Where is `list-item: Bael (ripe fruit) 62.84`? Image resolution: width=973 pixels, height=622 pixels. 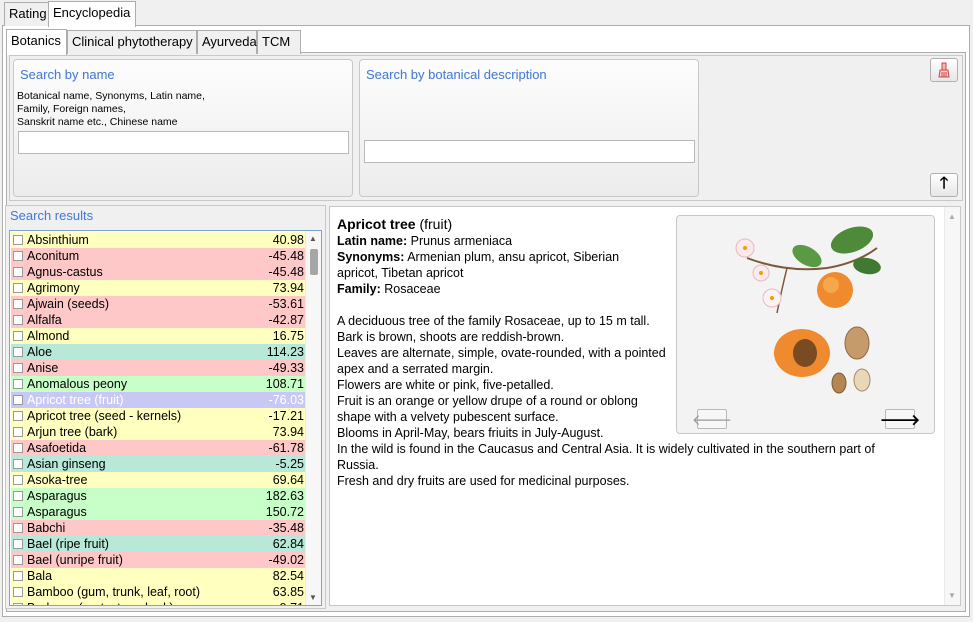
list-item: Bael (ripe fruit) 62.84 is located at coordinates (158, 544).